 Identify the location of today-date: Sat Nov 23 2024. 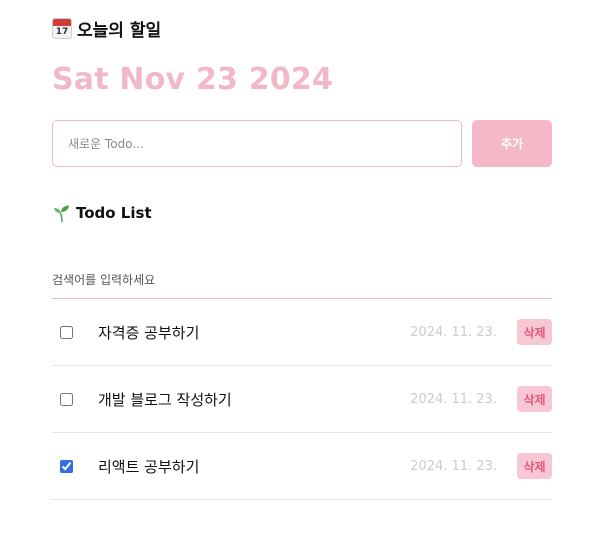
(193, 79).